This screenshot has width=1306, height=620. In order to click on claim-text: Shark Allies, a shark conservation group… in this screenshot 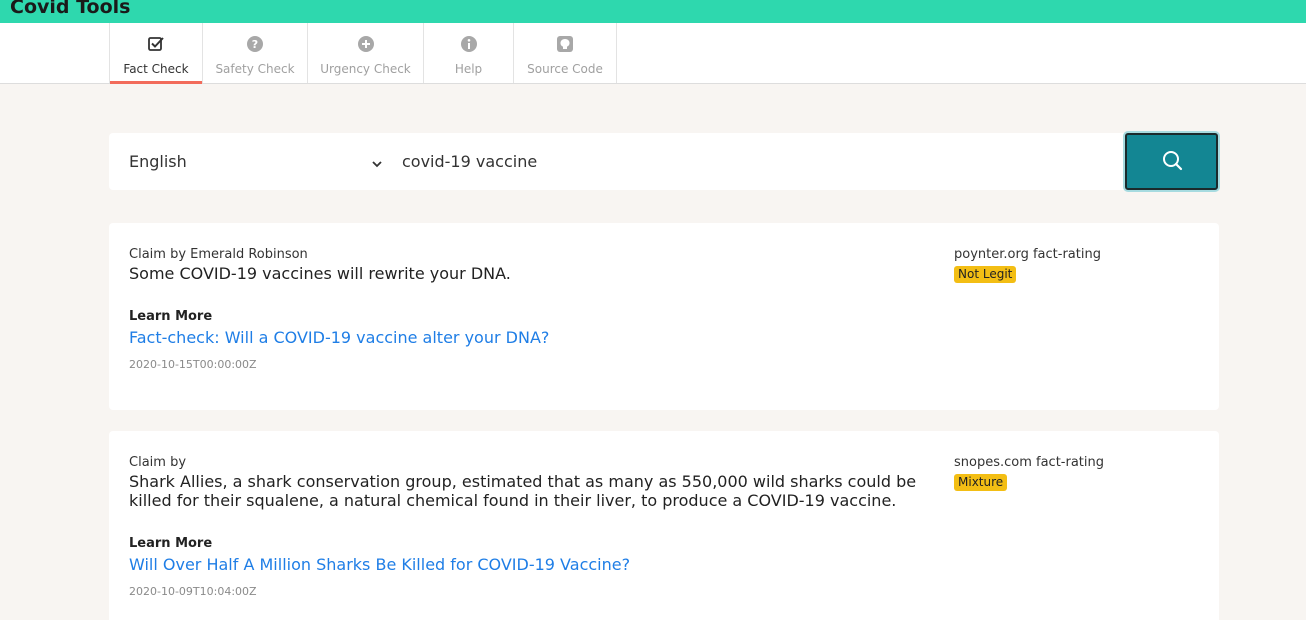, I will do `click(523, 491)`.